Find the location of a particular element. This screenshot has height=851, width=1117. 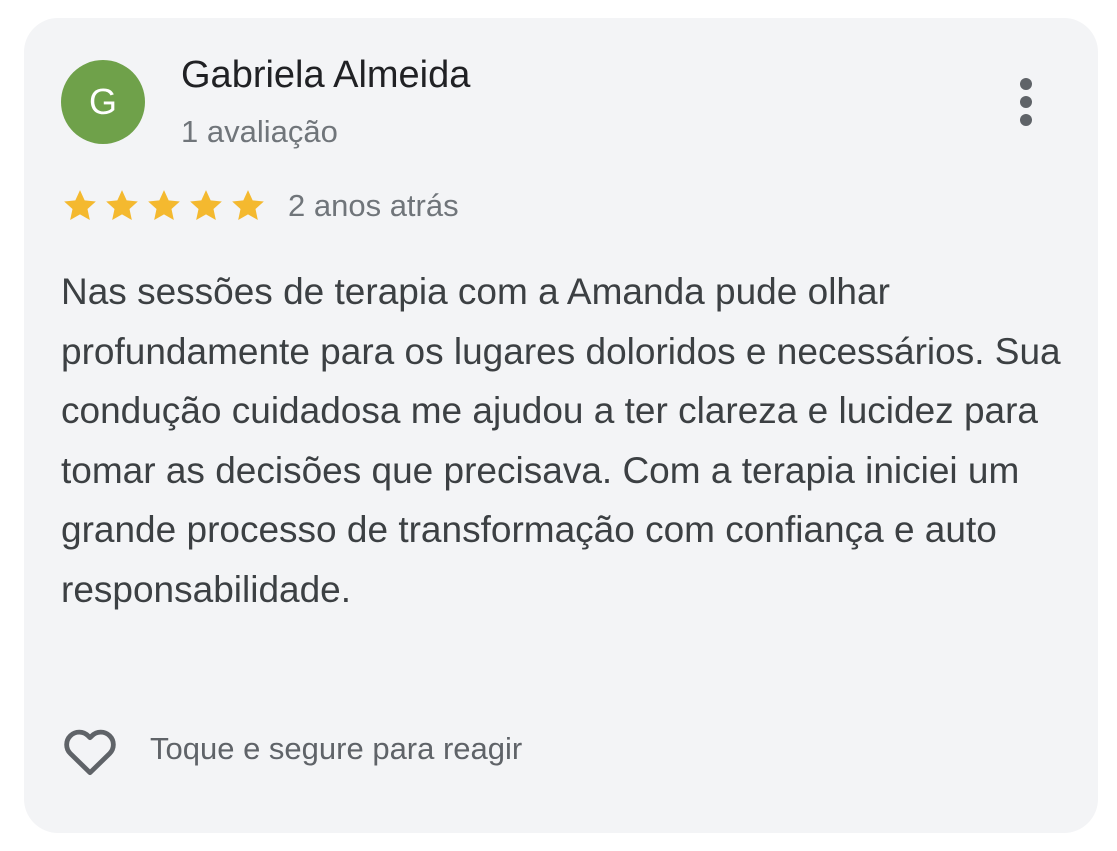

author-name: Gabriela Almeida is located at coordinates (325, 75).